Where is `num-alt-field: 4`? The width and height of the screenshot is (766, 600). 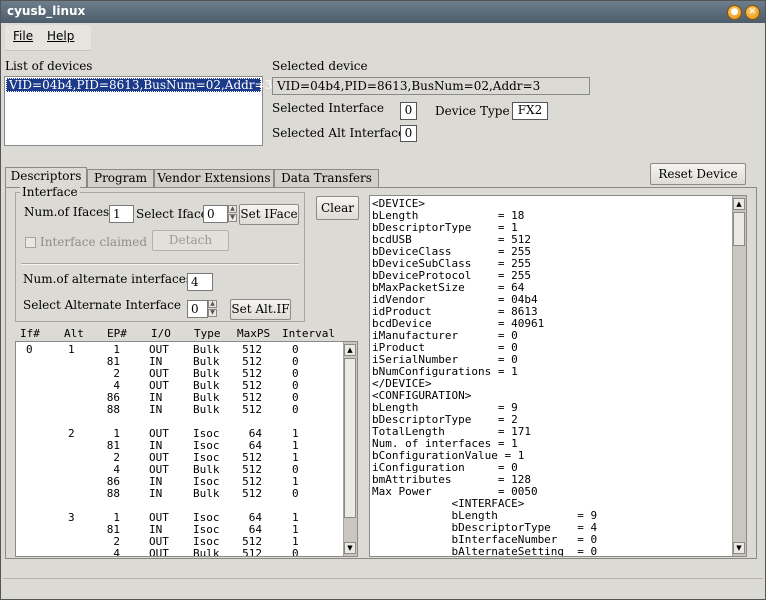 num-alt-field: 4 is located at coordinates (200, 282).